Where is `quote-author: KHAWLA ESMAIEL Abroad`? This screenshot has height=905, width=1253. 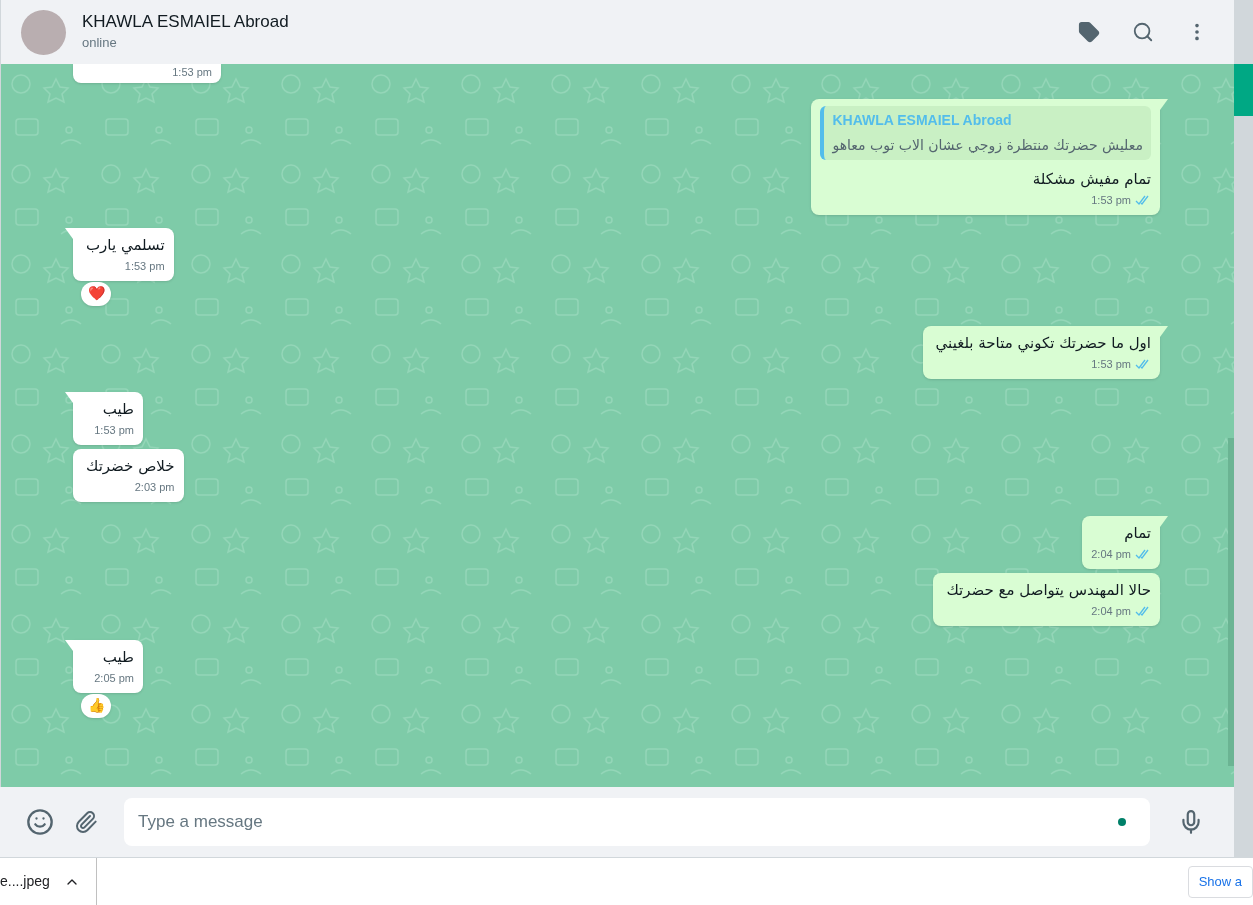 quote-author: KHAWLA ESMAIEL Abroad is located at coordinates (922, 120).